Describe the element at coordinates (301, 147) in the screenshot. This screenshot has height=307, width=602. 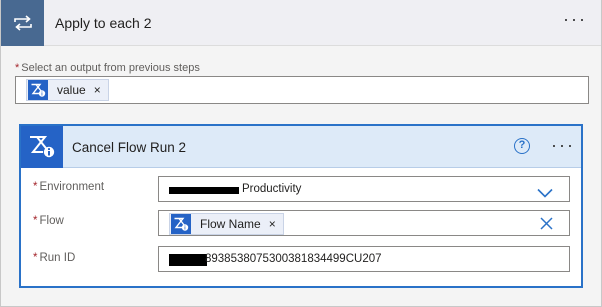
I see `action-header: Cancel Flow Run 2 ? ···` at that location.